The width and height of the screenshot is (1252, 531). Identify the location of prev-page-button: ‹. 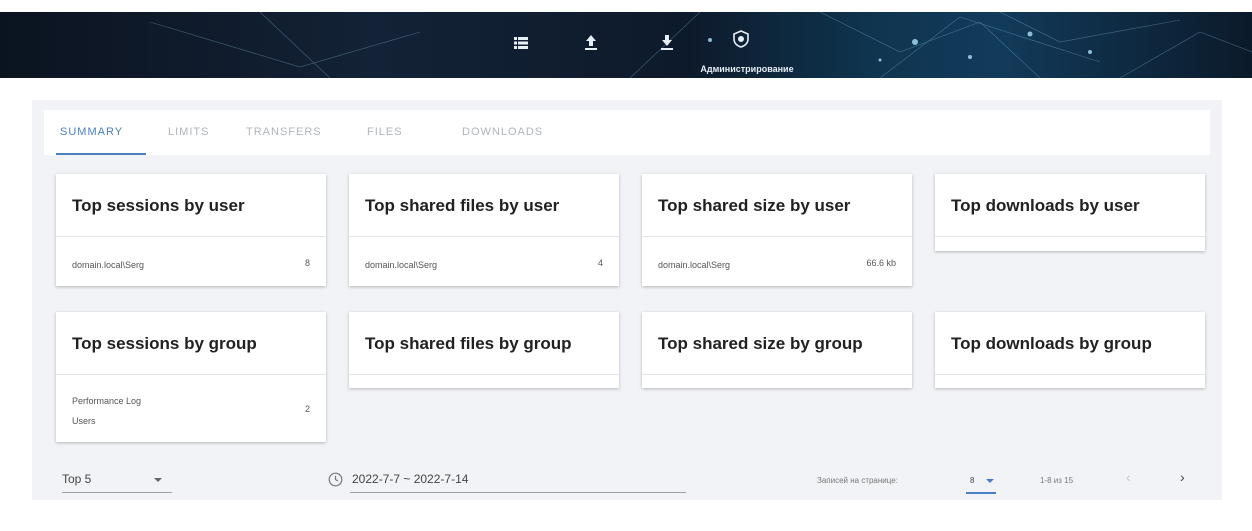
(1128, 477).